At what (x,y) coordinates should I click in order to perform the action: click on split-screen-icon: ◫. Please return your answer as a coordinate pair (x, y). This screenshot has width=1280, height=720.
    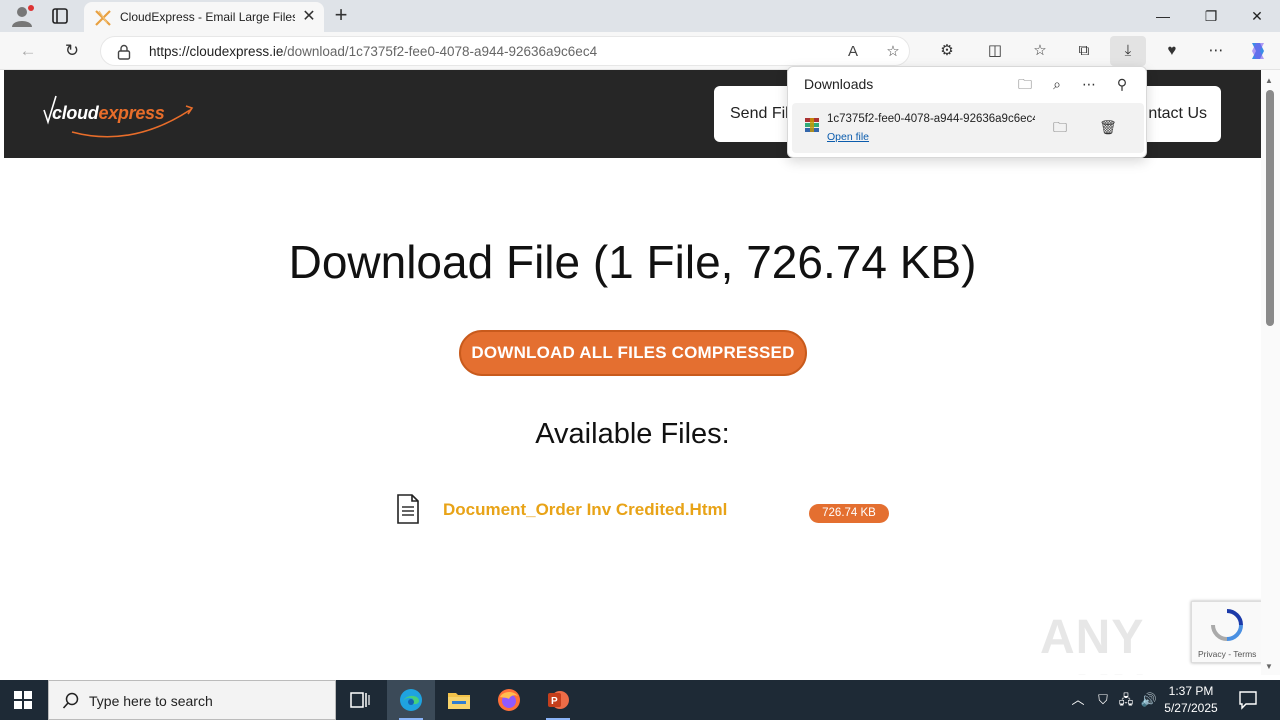
    Looking at the image, I should click on (995, 51).